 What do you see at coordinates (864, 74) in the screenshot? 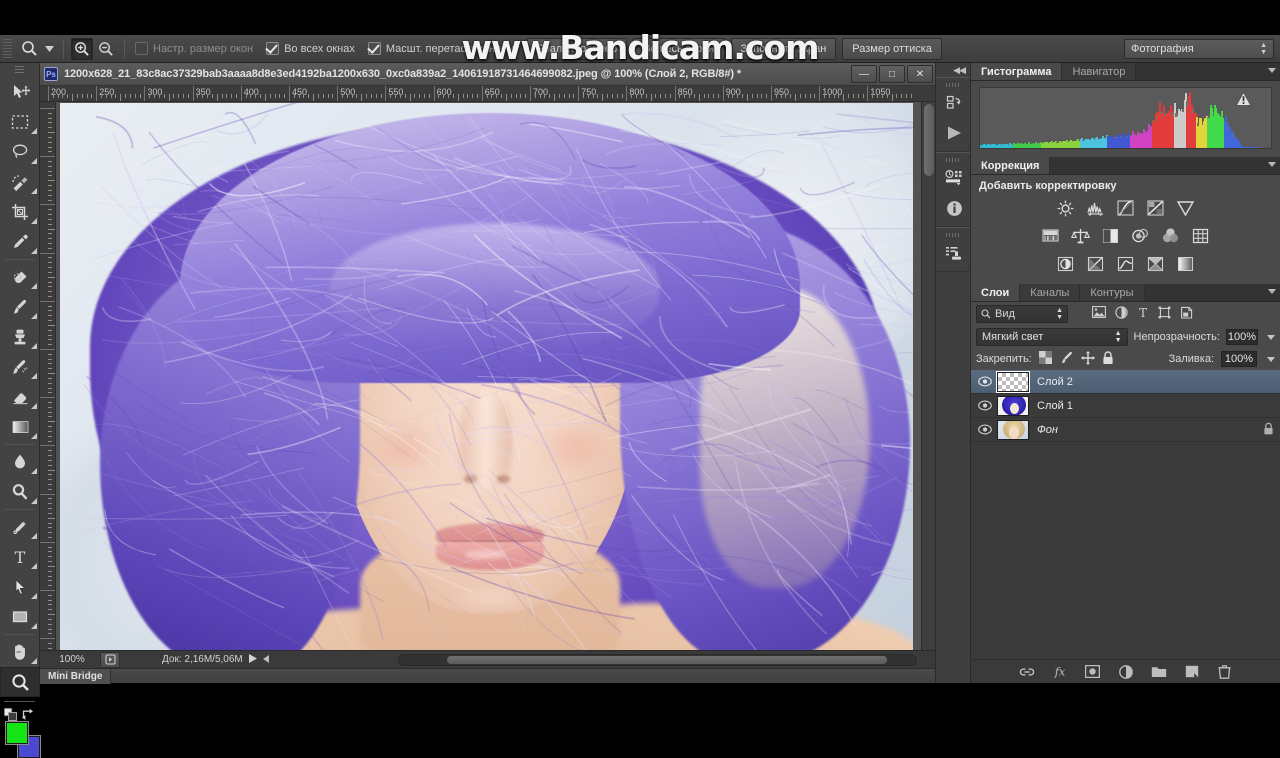
I see `minimize-button: —` at bounding box center [864, 74].